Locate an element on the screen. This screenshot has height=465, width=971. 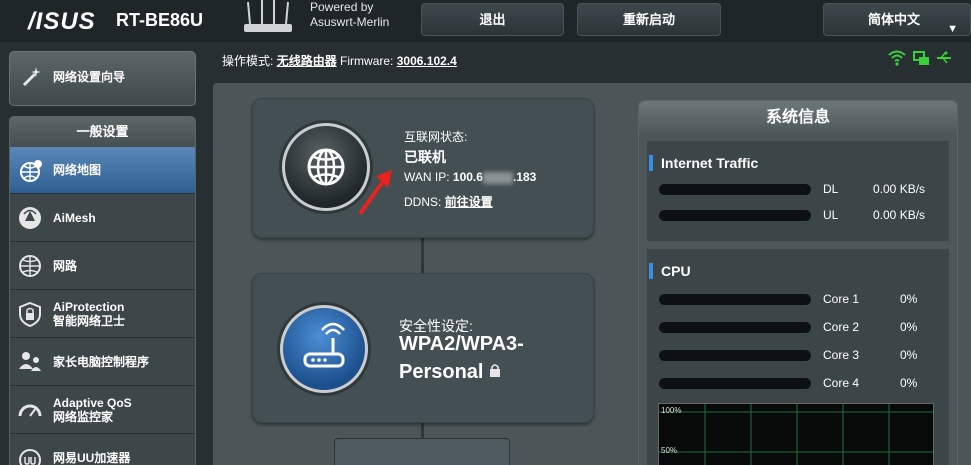
op-mode-line: 操作模式: 无线路由器 Firmware: 3006.102.4 is located at coordinates (339, 61).